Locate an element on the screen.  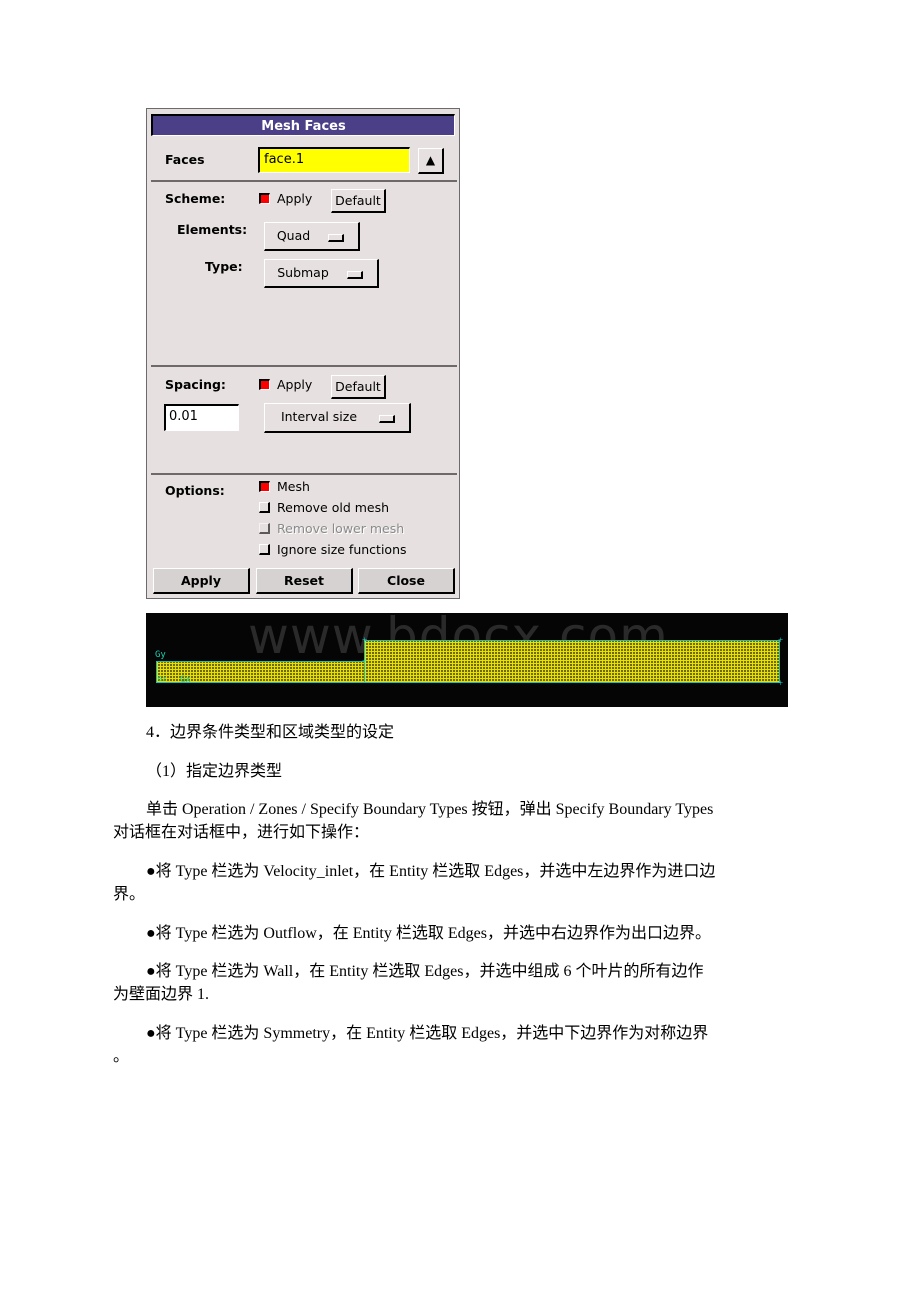
mesh-graphics-window: www.bdocx.com Gy Gx Gz + + + + is located at coordinates (467, 660).